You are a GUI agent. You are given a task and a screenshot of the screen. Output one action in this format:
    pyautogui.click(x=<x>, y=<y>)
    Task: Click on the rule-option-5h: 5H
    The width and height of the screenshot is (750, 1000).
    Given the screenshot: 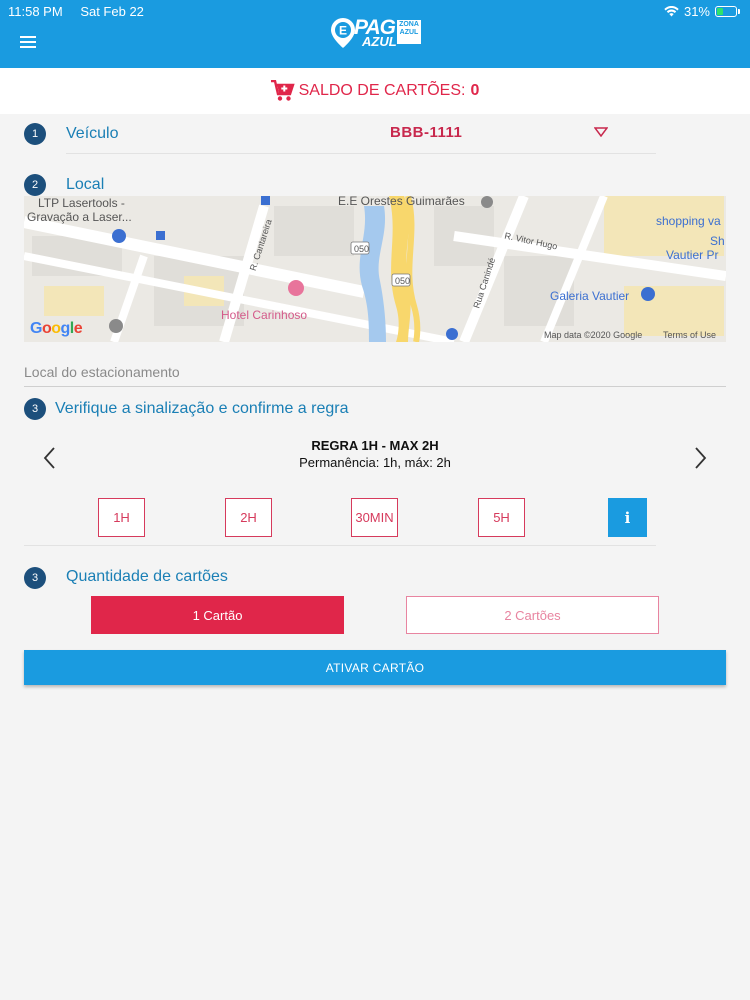 What is the action you would take?
    pyautogui.click(x=501, y=517)
    